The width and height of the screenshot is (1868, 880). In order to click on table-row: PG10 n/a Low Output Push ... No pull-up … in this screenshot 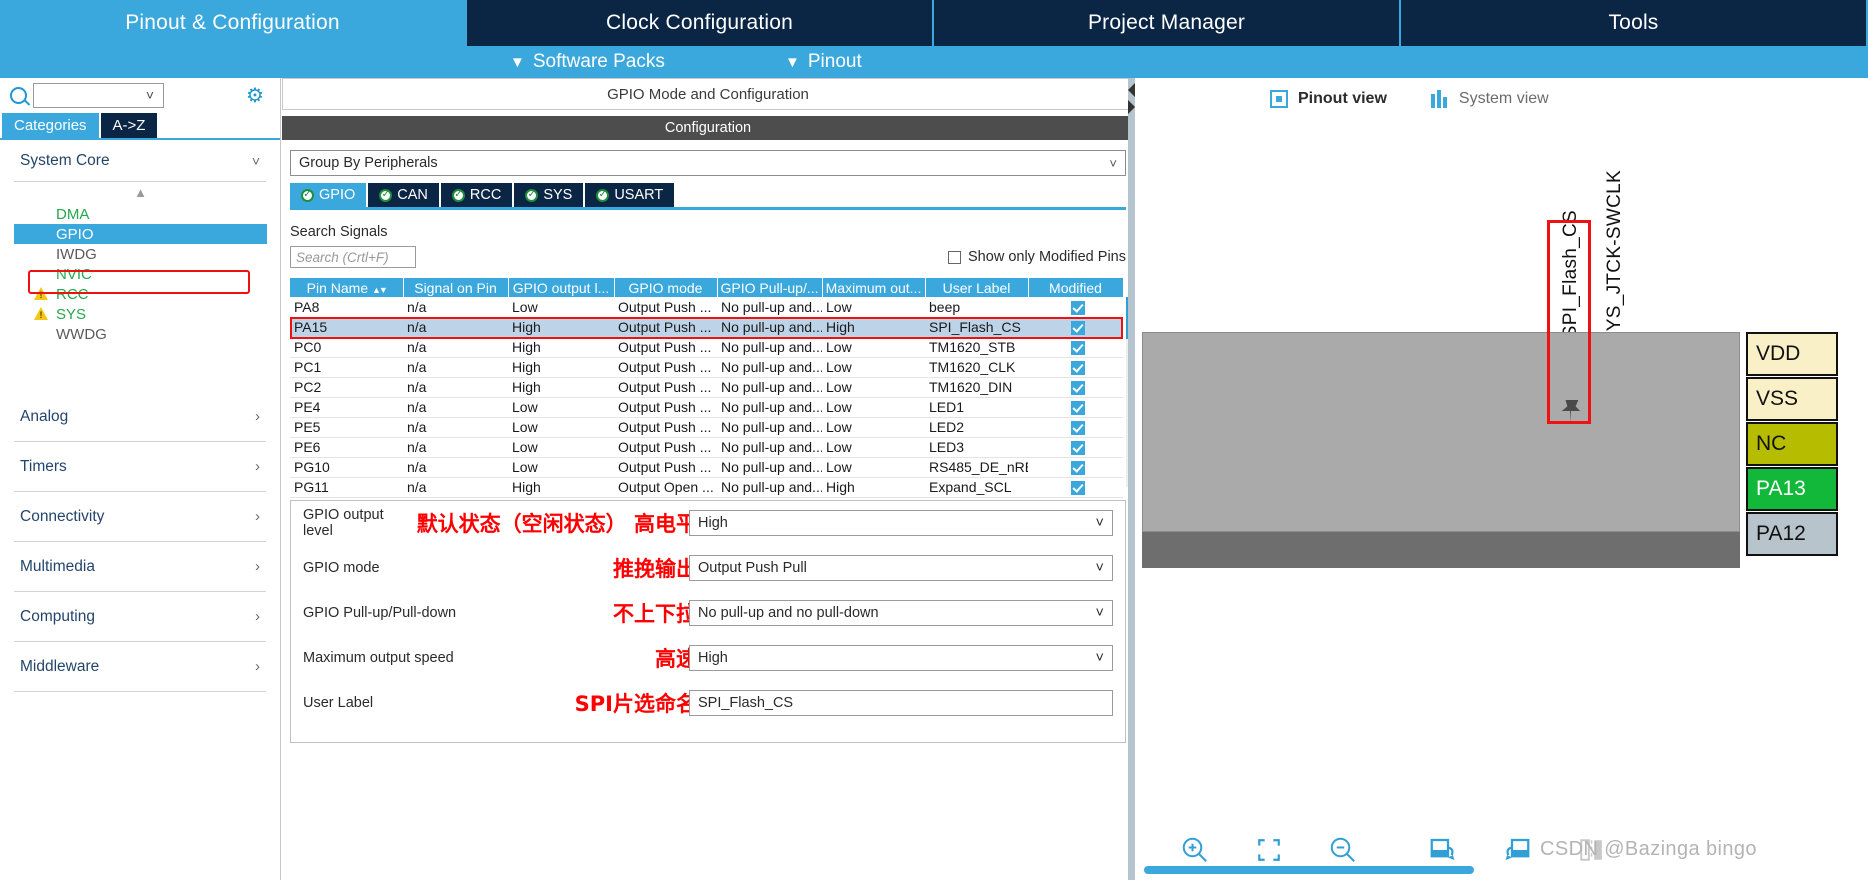, I will do `click(706, 467)`.